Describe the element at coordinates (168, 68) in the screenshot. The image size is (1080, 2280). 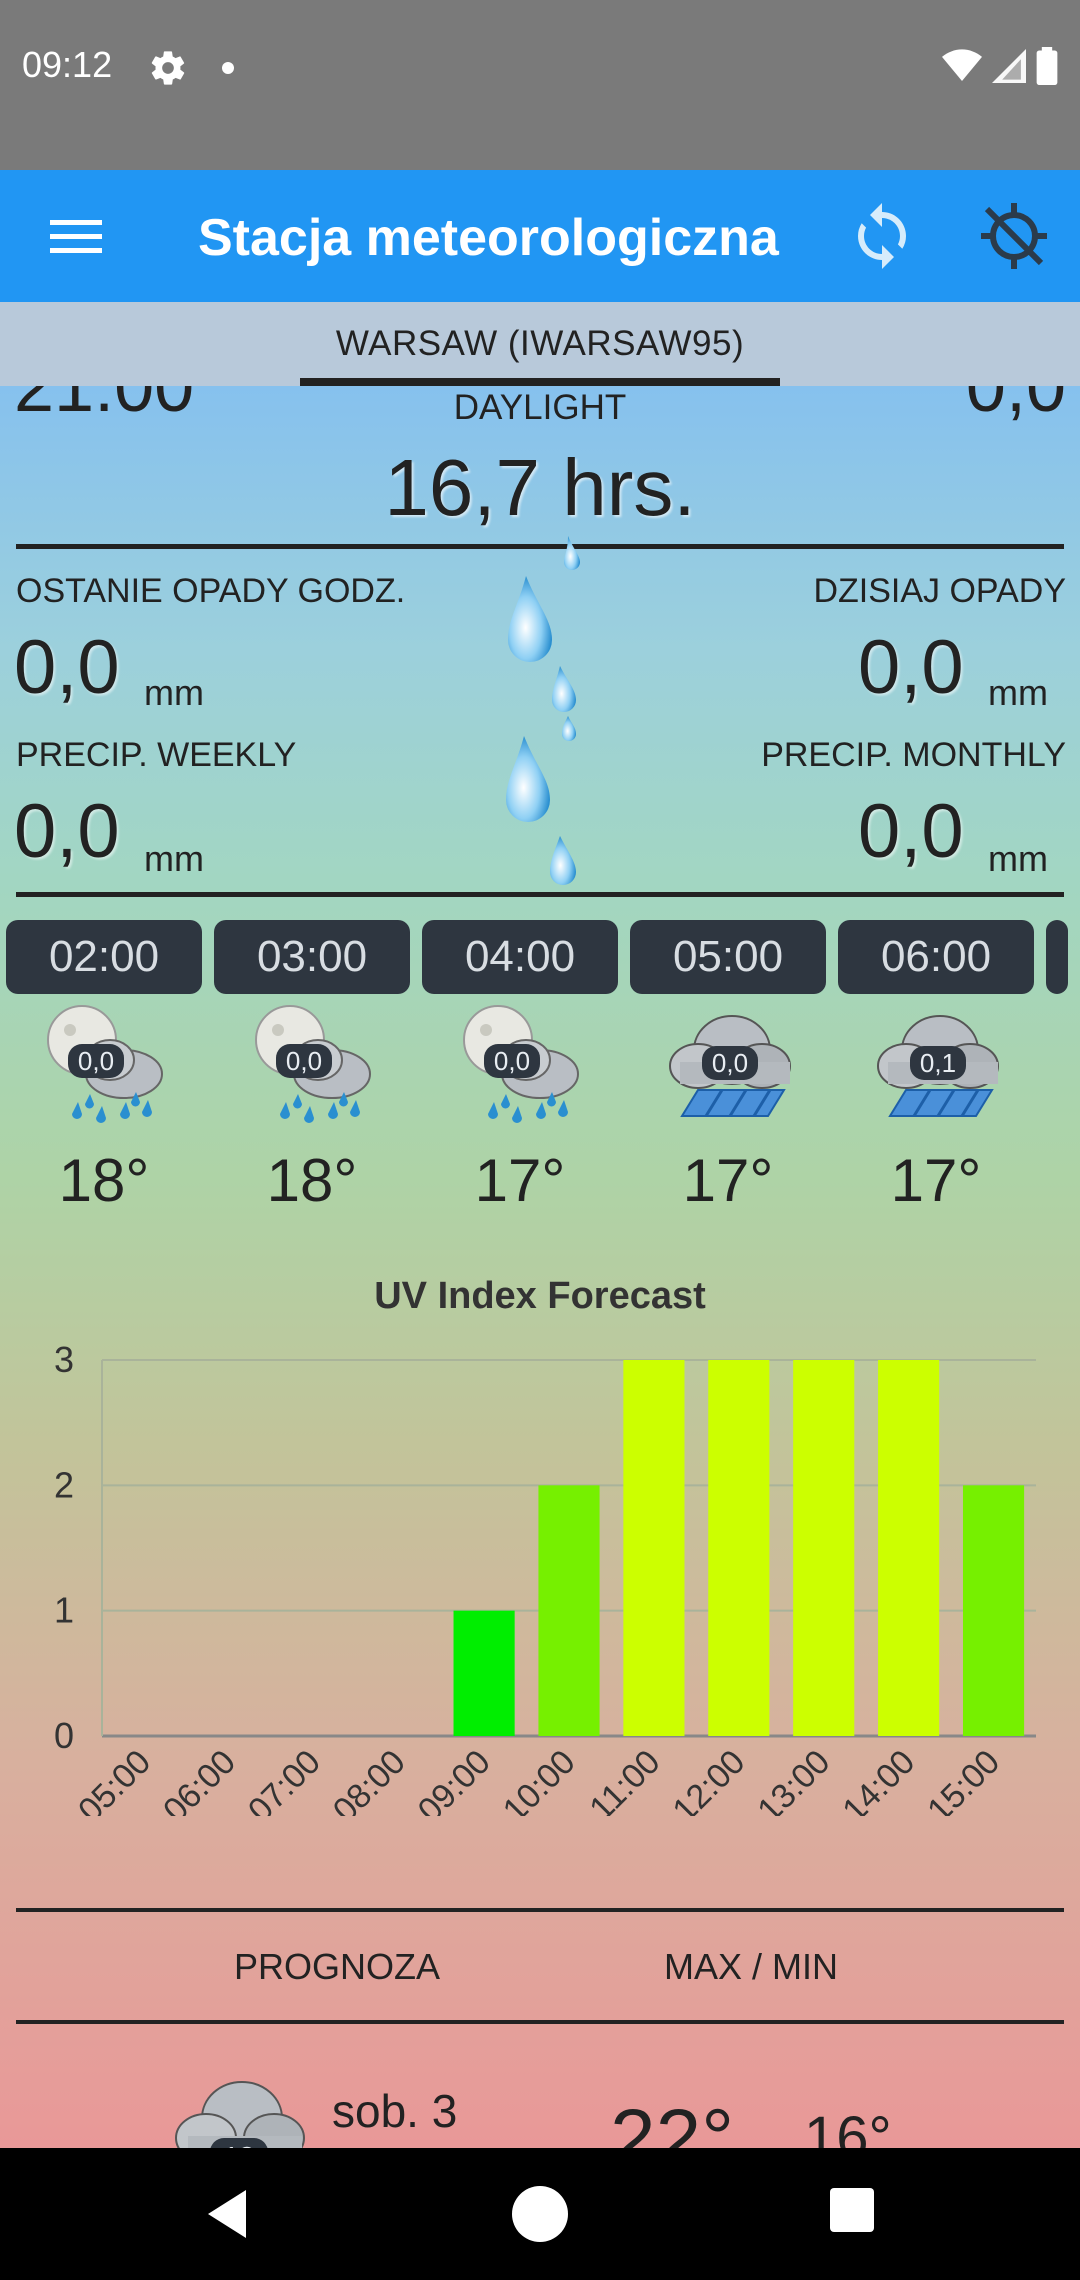
I see `settings-gear-icon` at that location.